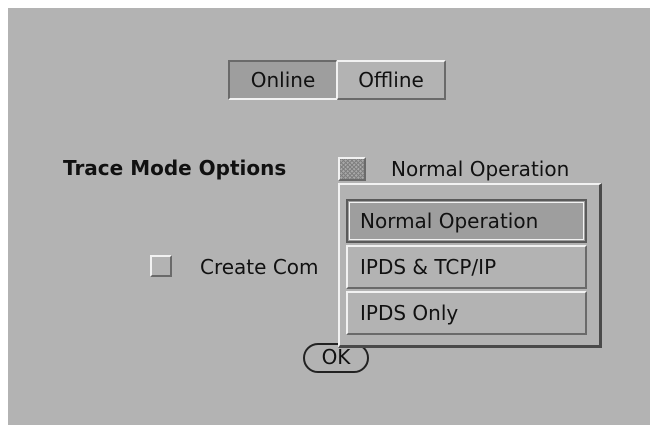  I want to click on offline-toggle-button: Offline, so click(391, 80).